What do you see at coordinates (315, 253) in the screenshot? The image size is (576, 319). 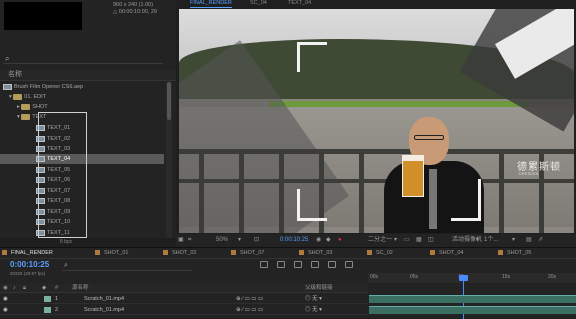 I see `tab-shot-03: SHOT_03` at bounding box center [315, 253].